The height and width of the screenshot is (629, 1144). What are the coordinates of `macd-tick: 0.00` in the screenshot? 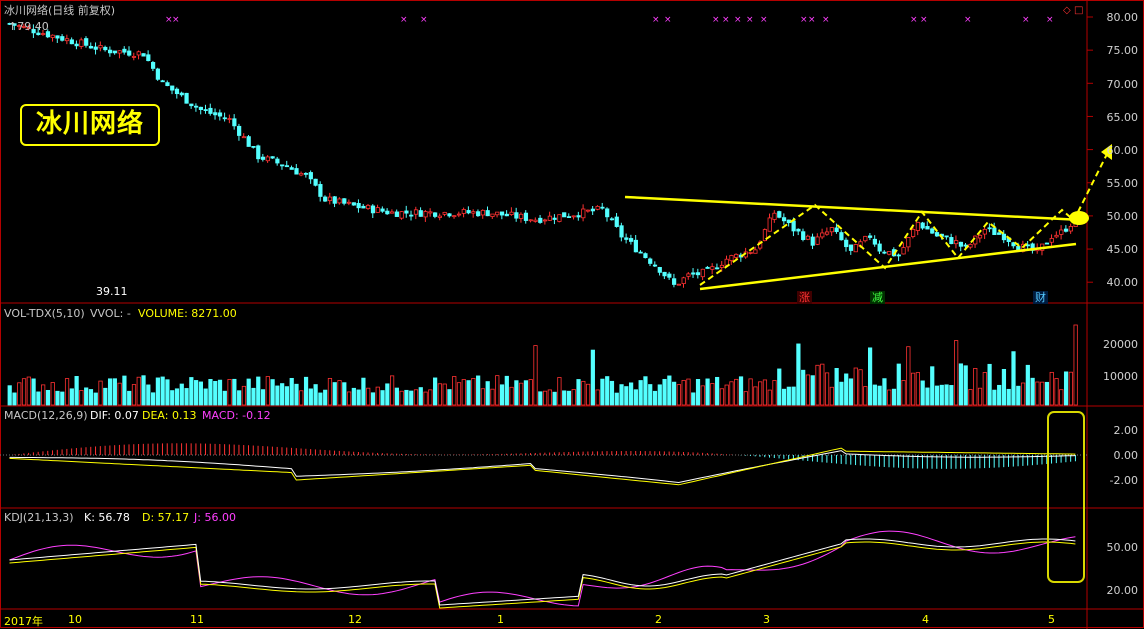 It's located at (1126, 455).